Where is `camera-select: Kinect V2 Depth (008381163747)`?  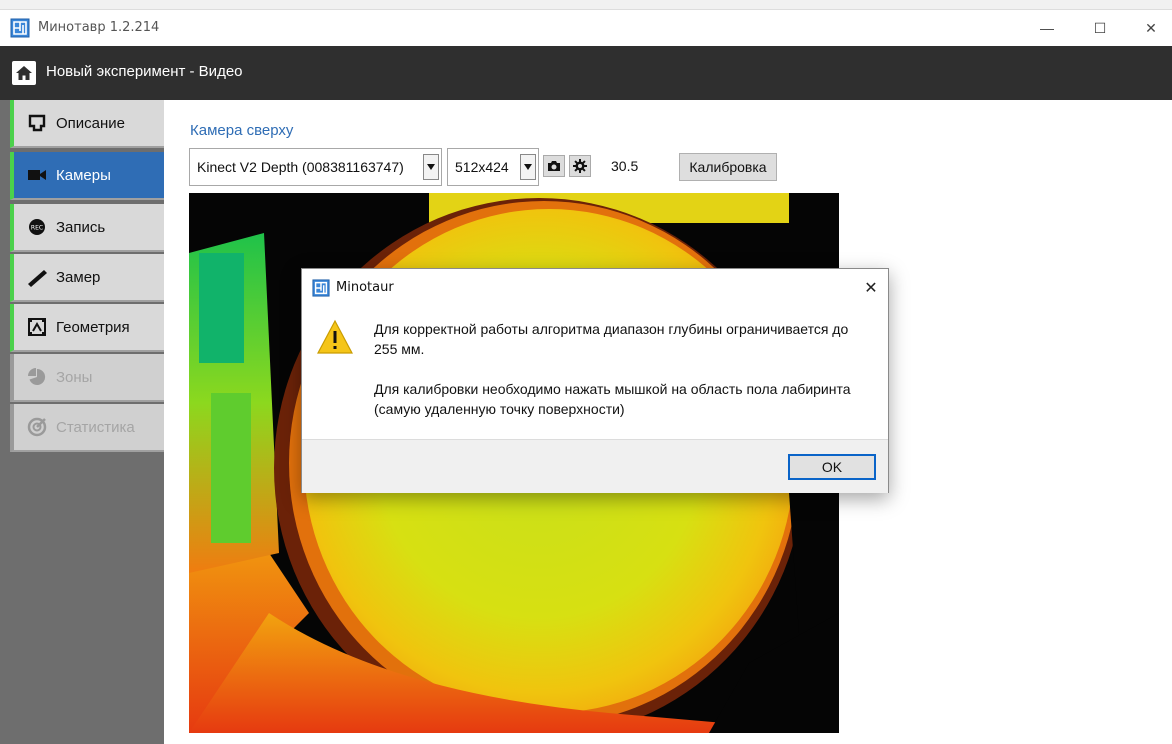
camera-select: Kinect V2 Depth (008381163747) is located at coordinates (315, 167).